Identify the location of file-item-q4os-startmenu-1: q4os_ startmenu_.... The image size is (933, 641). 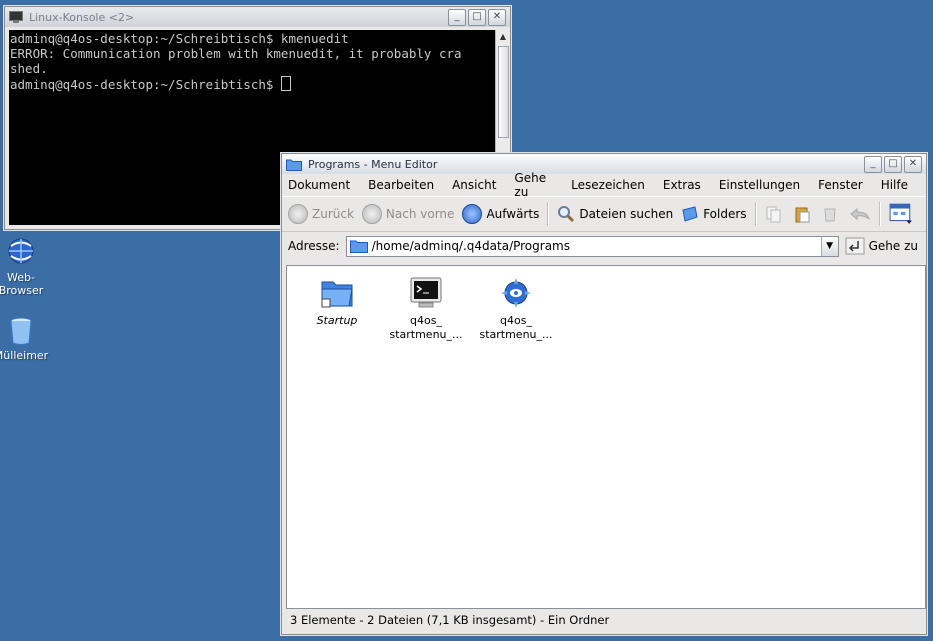
(426, 309).